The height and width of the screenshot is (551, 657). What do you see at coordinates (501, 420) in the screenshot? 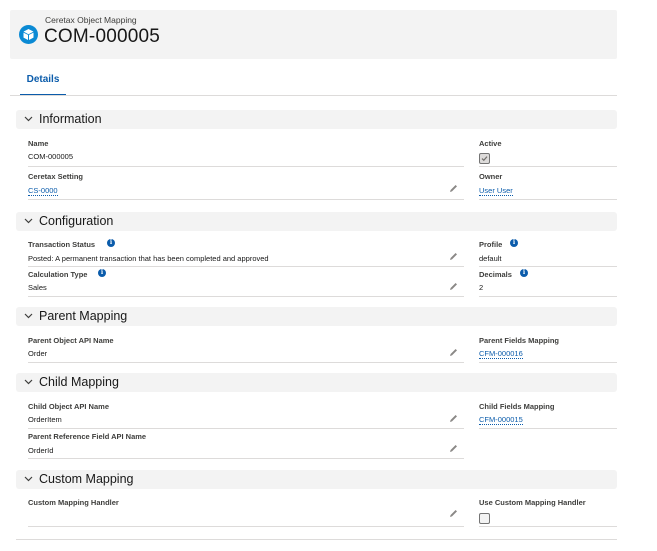
I see `child-fields-mapping-link: CFM-000015` at bounding box center [501, 420].